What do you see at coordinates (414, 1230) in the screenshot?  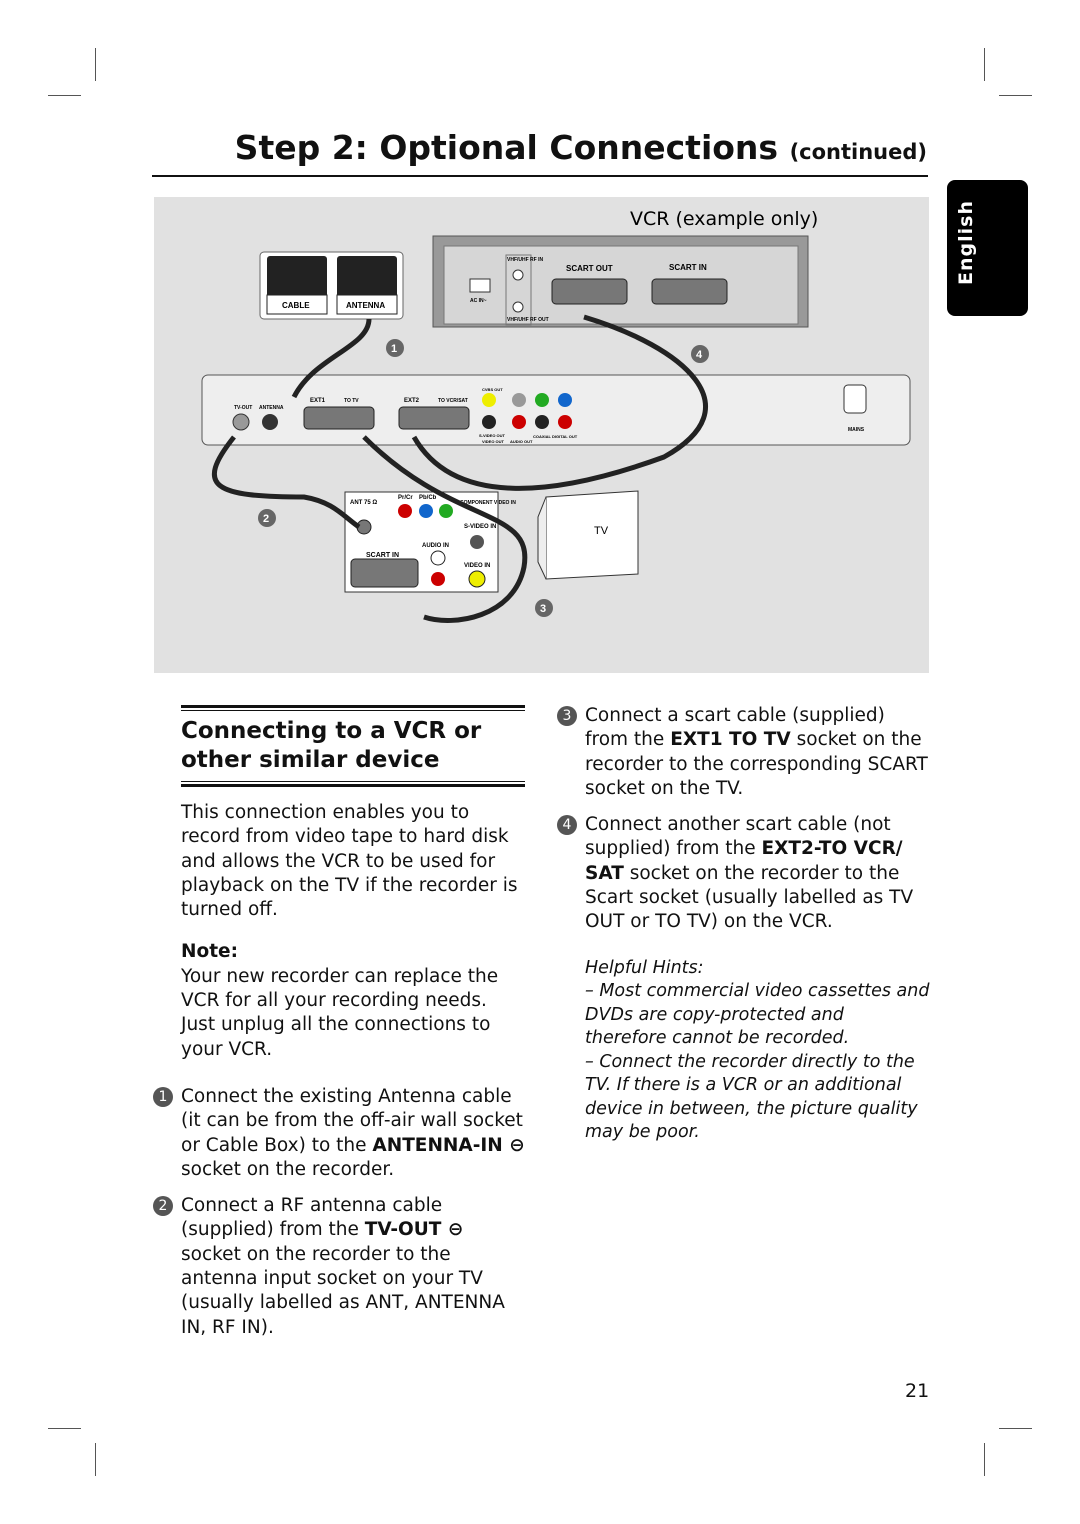 I see `step-2-bold: TV-OUT ⊖` at bounding box center [414, 1230].